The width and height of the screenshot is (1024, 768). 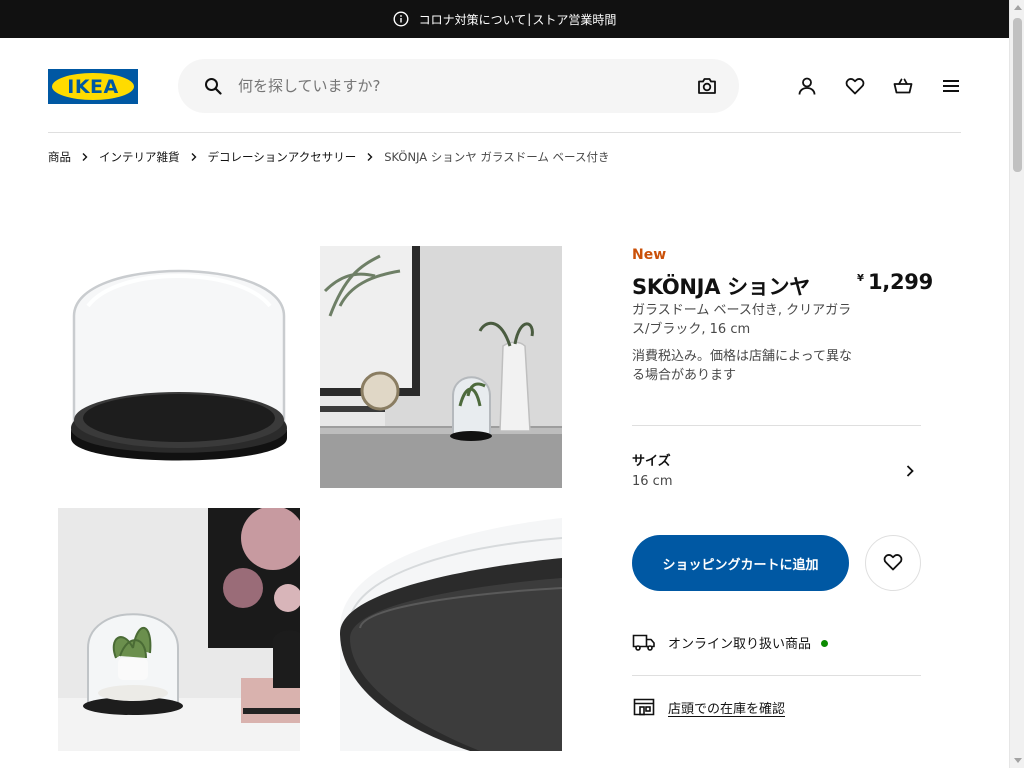 What do you see at coordinates (1018, 7) in the screenshot?
I see `scroll-up-icon` at bounding box center [1018, 7].